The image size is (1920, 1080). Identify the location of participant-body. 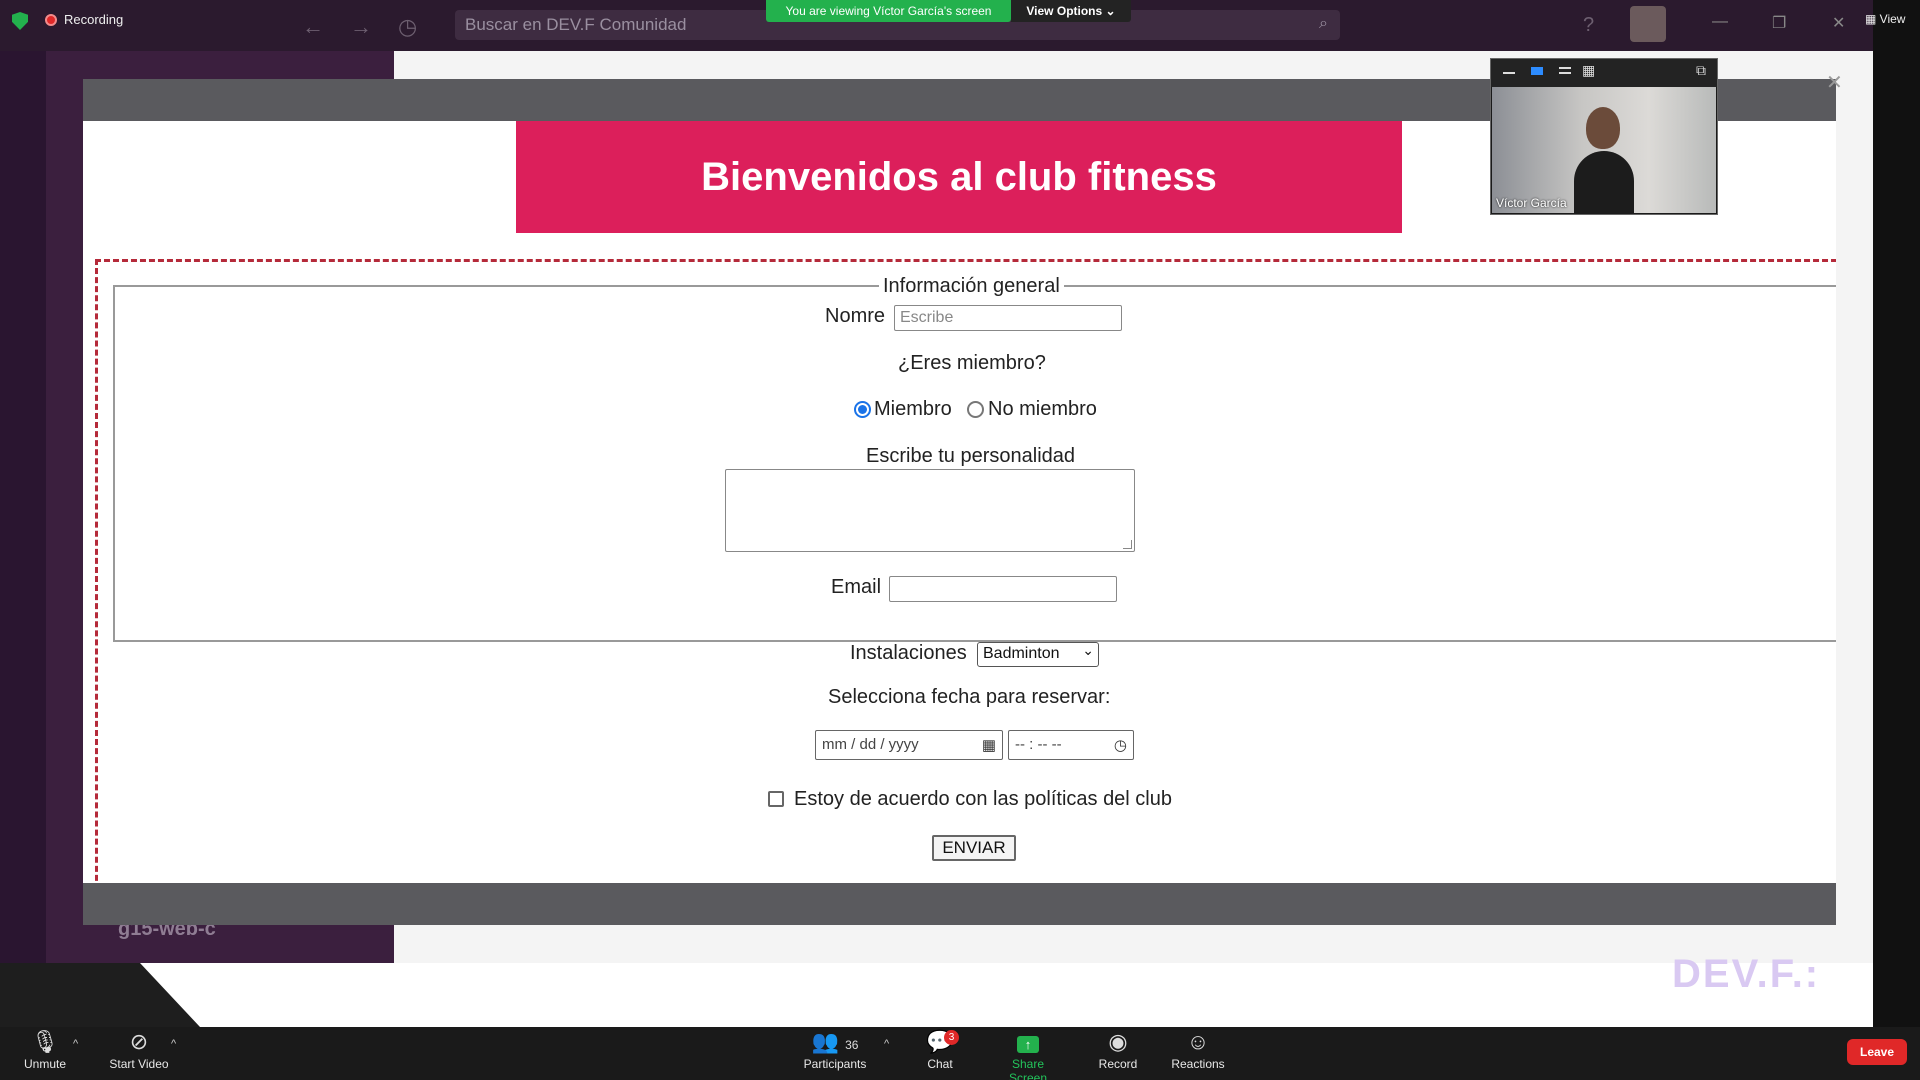
(1604, 182).